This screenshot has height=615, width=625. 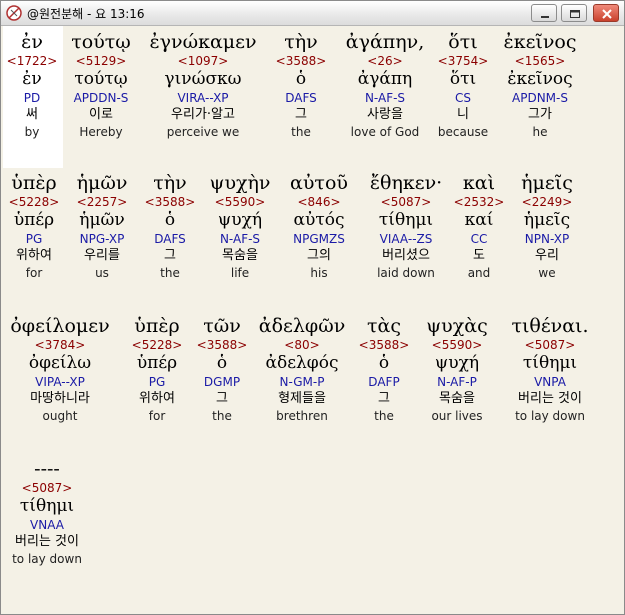 What do you see at coordinates (240, 220) in the screenshot?
I see `word-lemma: ψυχή` at bounding box center [240, 220].